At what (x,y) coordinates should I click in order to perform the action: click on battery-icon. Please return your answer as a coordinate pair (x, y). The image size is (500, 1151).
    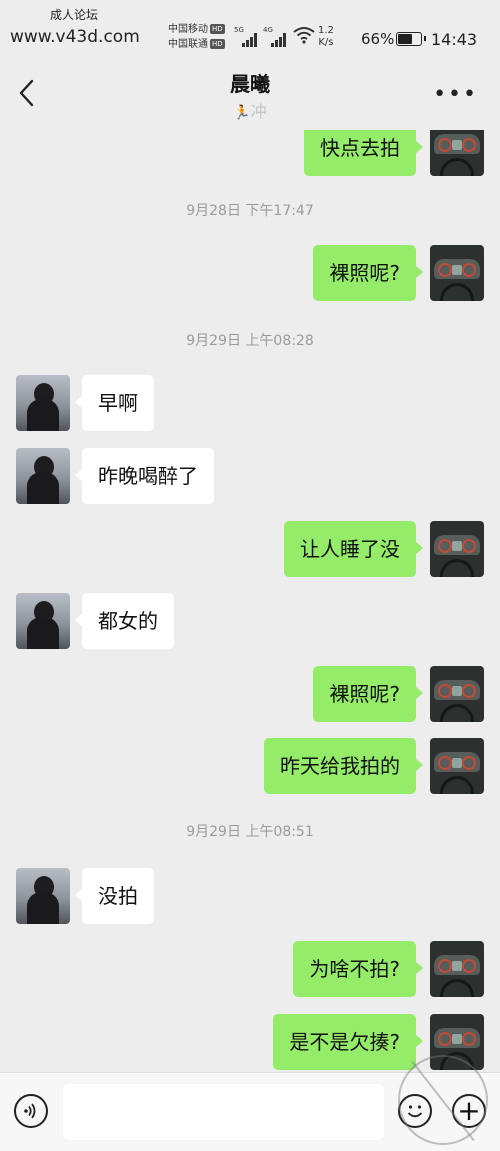
    Looking at the image, I should click on (411, 39).